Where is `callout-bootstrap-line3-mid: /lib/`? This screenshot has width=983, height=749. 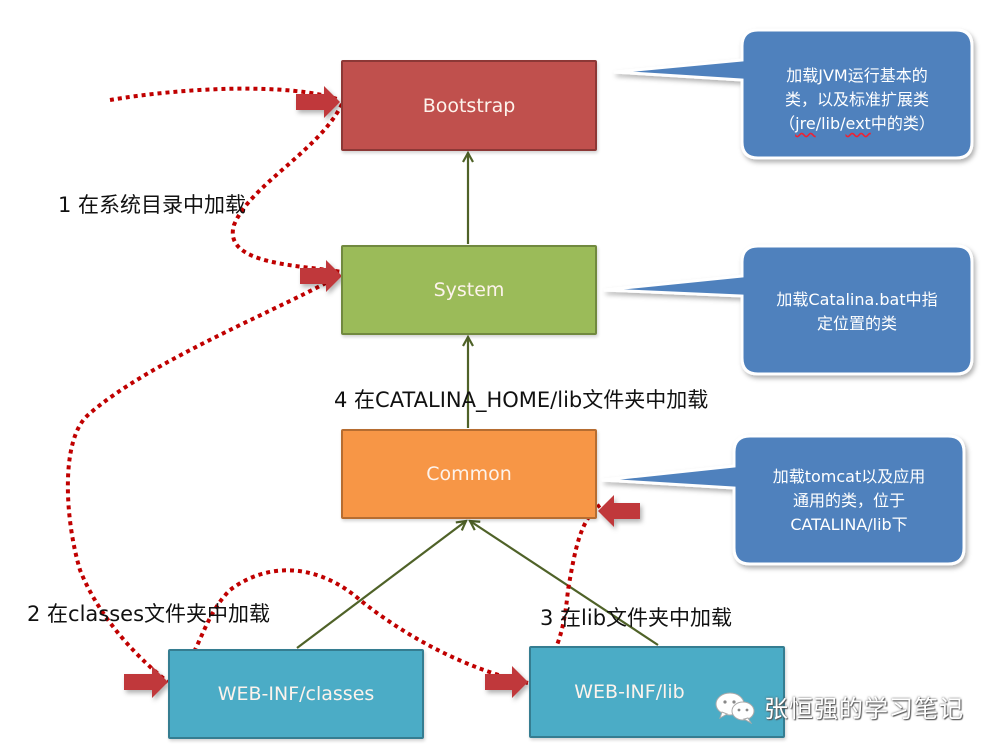 callout-bootstrap-line3-mid: /lib/ is located at coordinates (830, 123).